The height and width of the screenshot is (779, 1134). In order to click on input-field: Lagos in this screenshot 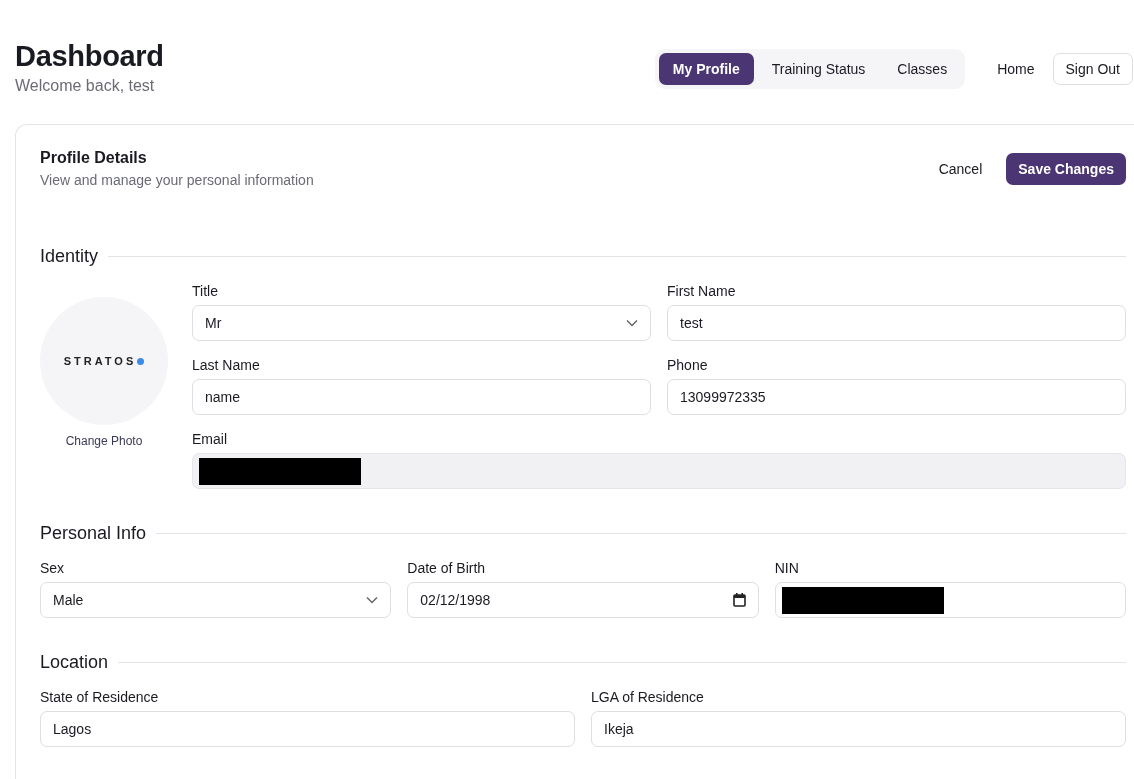, I will do `click(307, 729)`.